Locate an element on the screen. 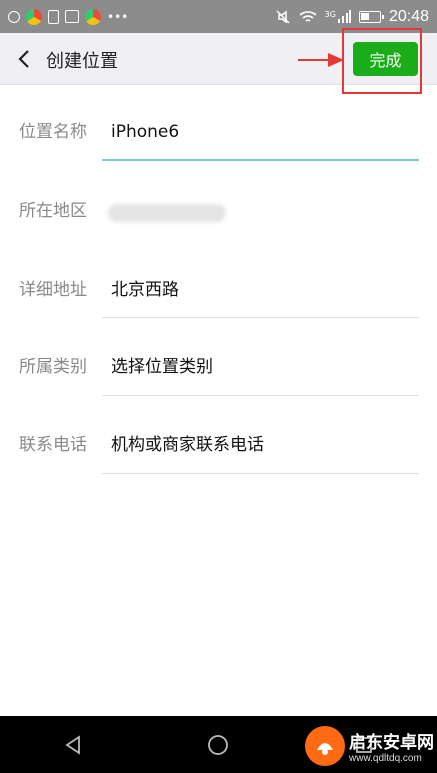 This screenshot has width=437, height=773. form-row-address: 详细地址 北京西路 is located at coordinates (218, 305).